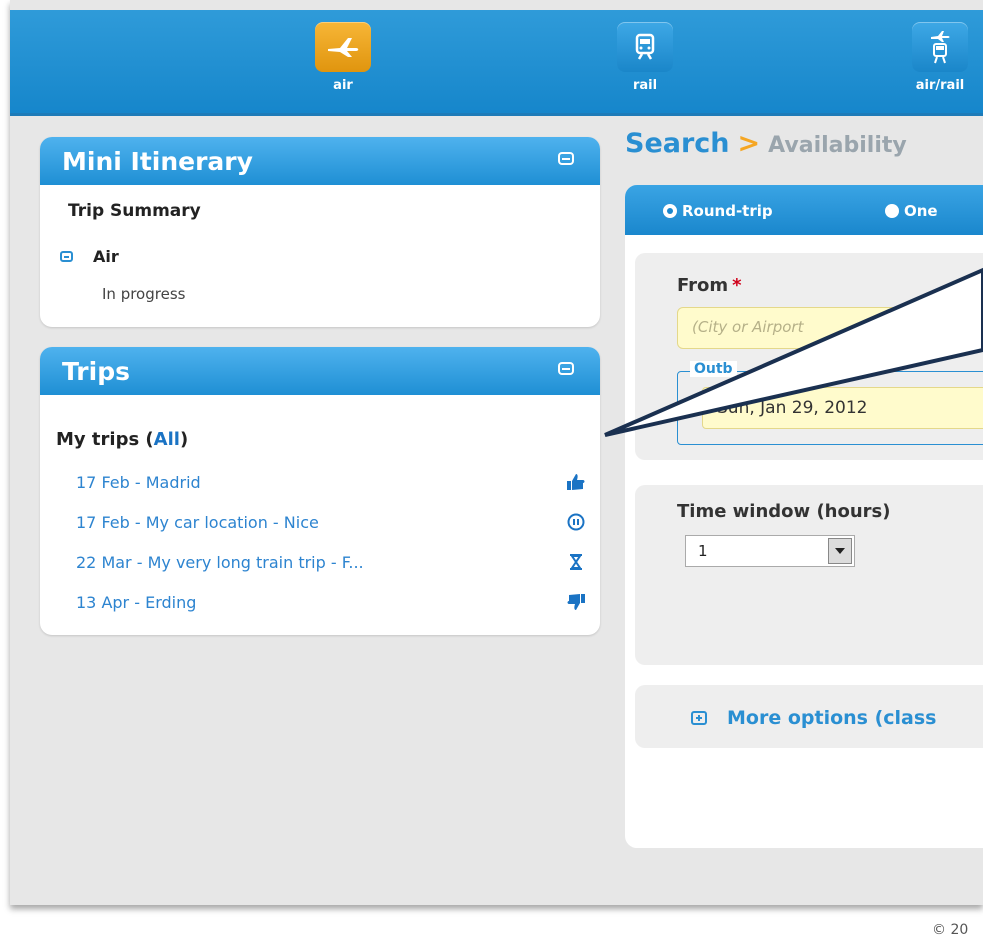 Image resolution: width=983 pixels, height=941 pixels. I want to click on from-placeholder: (City or Airport, so click(748, 327).